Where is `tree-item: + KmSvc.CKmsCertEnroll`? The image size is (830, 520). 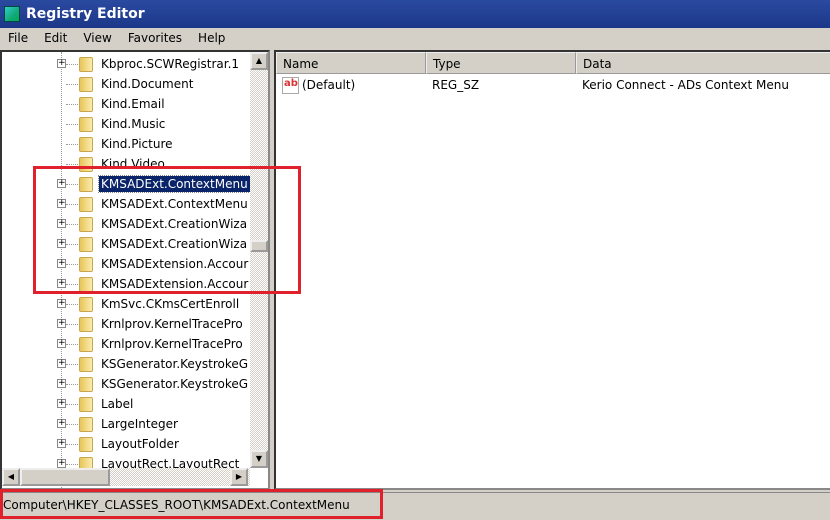
tree-item: + KmSvc.CKmsCertEnroll is located at coordinates (126, 304).